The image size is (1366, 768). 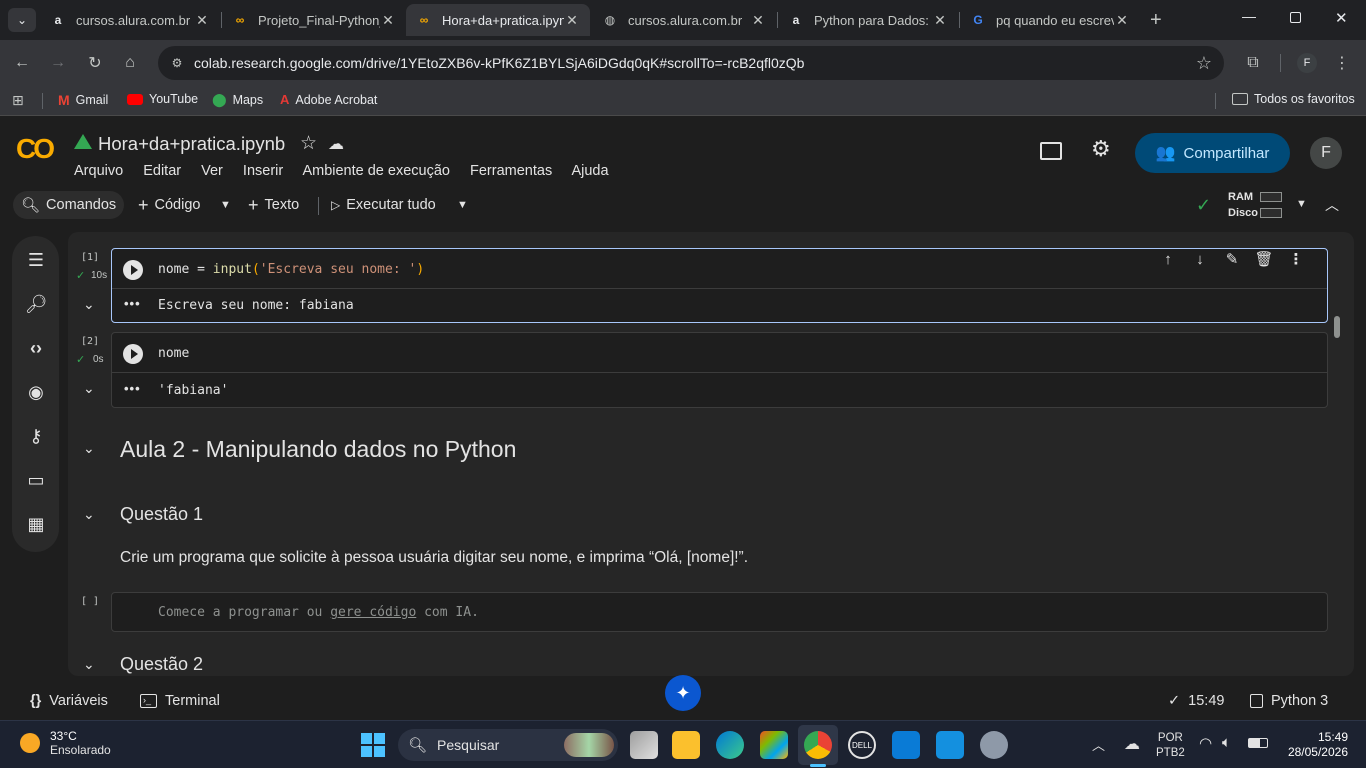 I want to click on site-info-icon: ⚙, so click(x=177, y=63).